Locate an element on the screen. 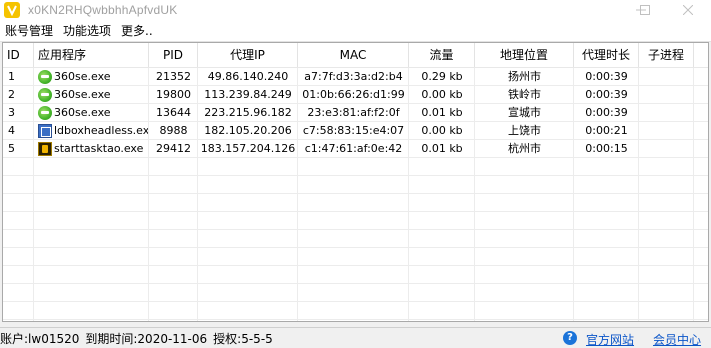 This screenshot has height=348, width=711. cell-mac: c1:47:61:af:0e:42 is located at coordinates (353, 148).